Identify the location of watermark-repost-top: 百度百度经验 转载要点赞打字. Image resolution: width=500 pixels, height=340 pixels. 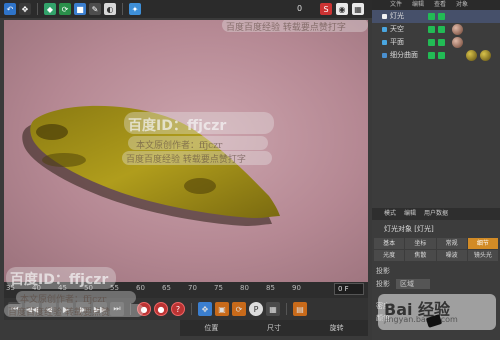
(286, 28).